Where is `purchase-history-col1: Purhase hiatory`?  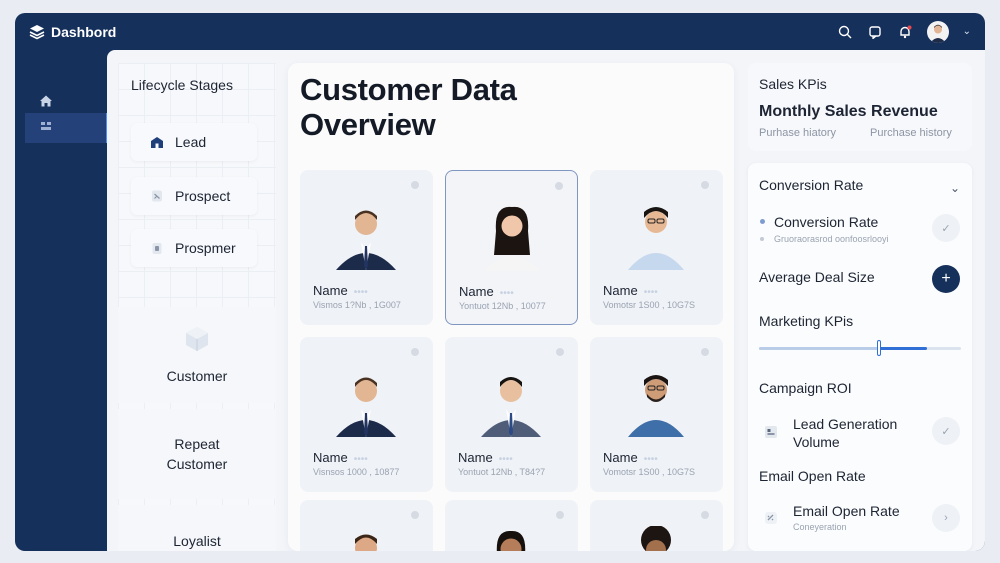 purchase-history-col1: Purhase hiatory is located at coordinates (798, 133).